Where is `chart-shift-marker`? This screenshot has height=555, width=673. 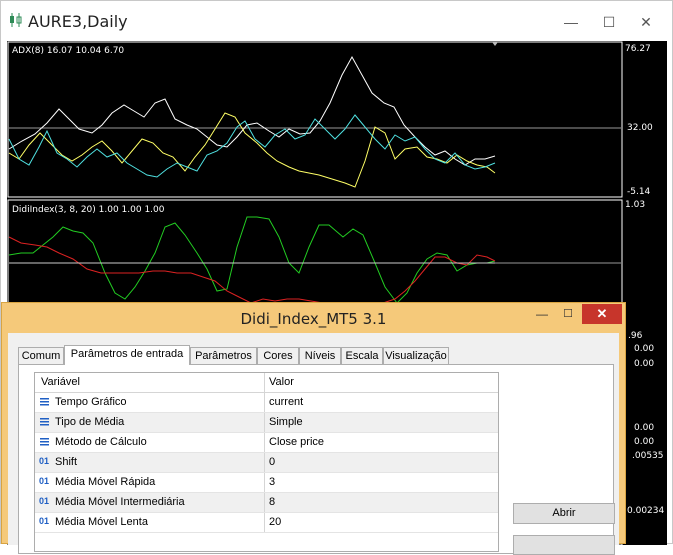 chart-shift-marker is located at coordinates (495, 44).